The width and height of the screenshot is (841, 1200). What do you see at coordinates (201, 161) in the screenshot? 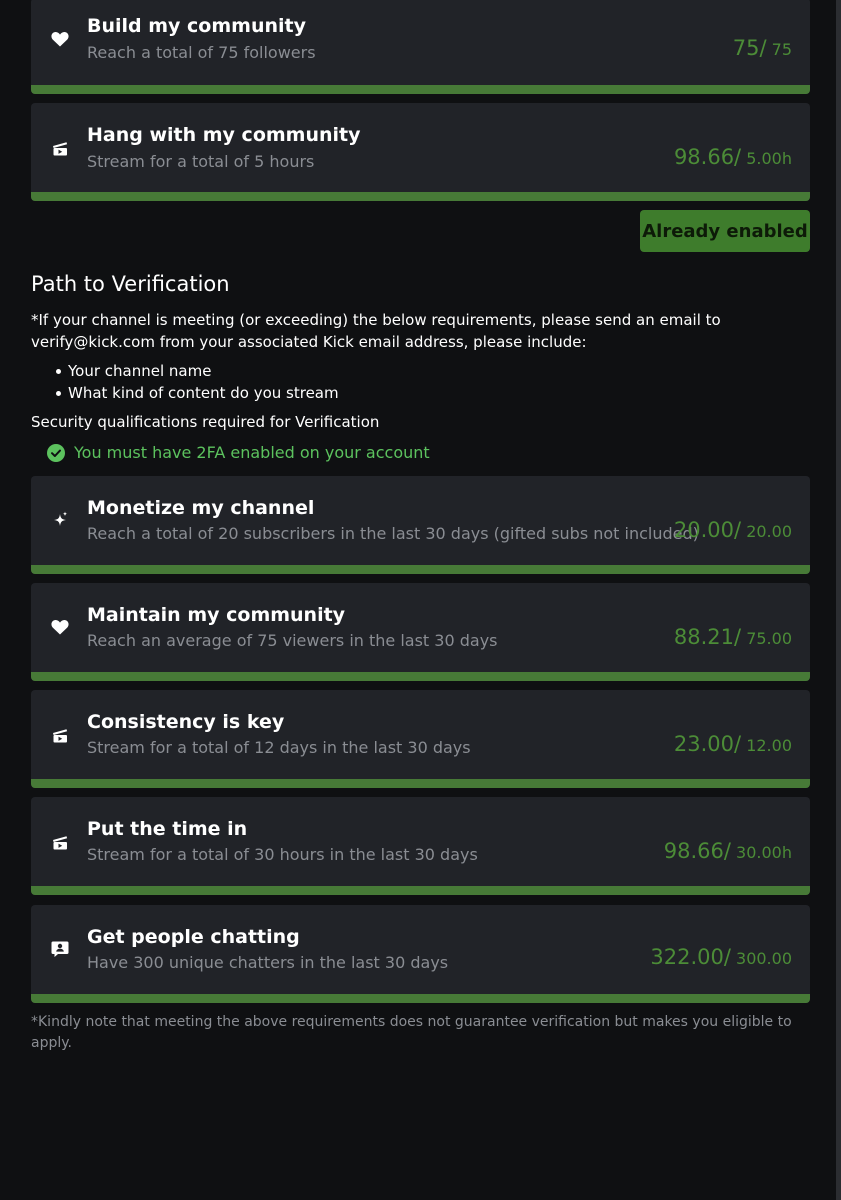
I see `requirement-description: Stream for a total of 5 hours` at bounding box center [201, 161].